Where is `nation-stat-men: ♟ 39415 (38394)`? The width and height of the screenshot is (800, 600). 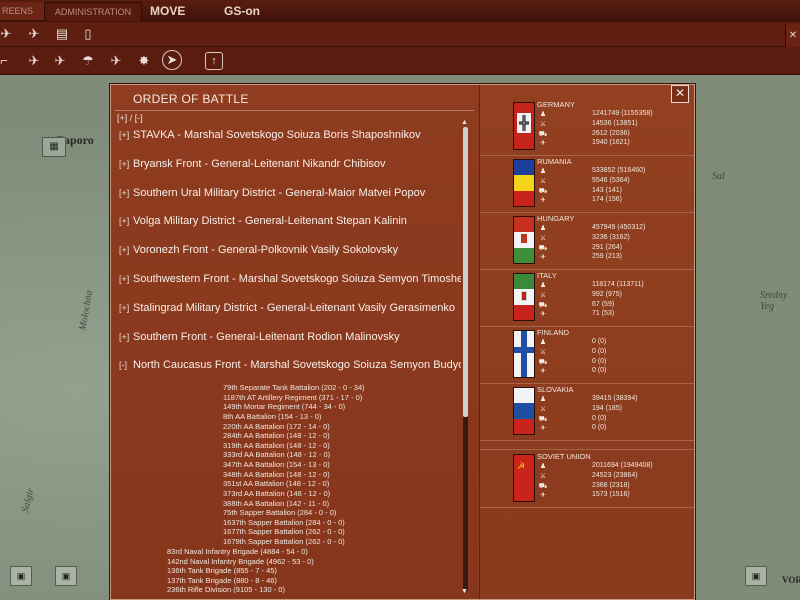 nation-stat-men: ♟ 39415 (38394) is located at coordinates (588, 399).